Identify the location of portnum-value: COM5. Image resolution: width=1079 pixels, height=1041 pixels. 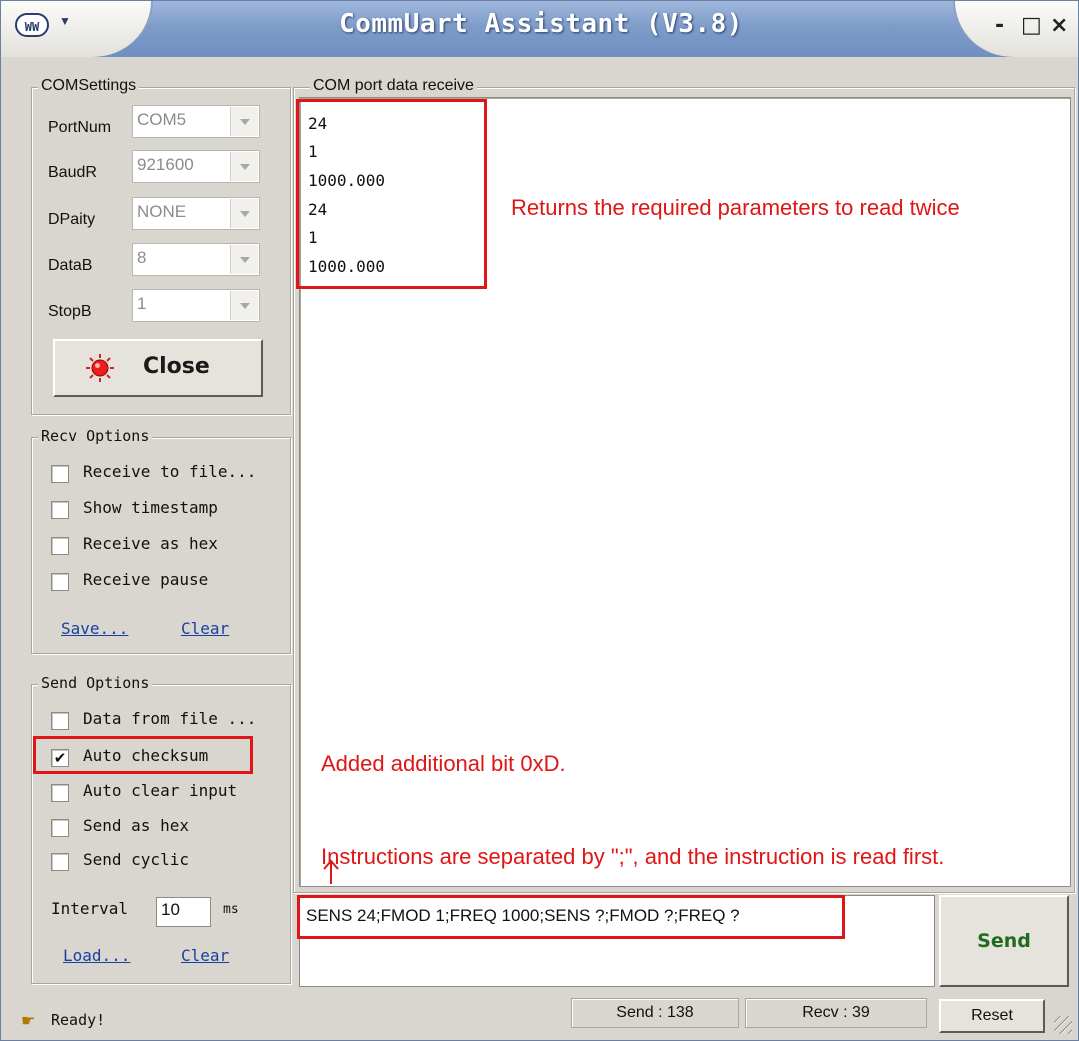
(162, 119).